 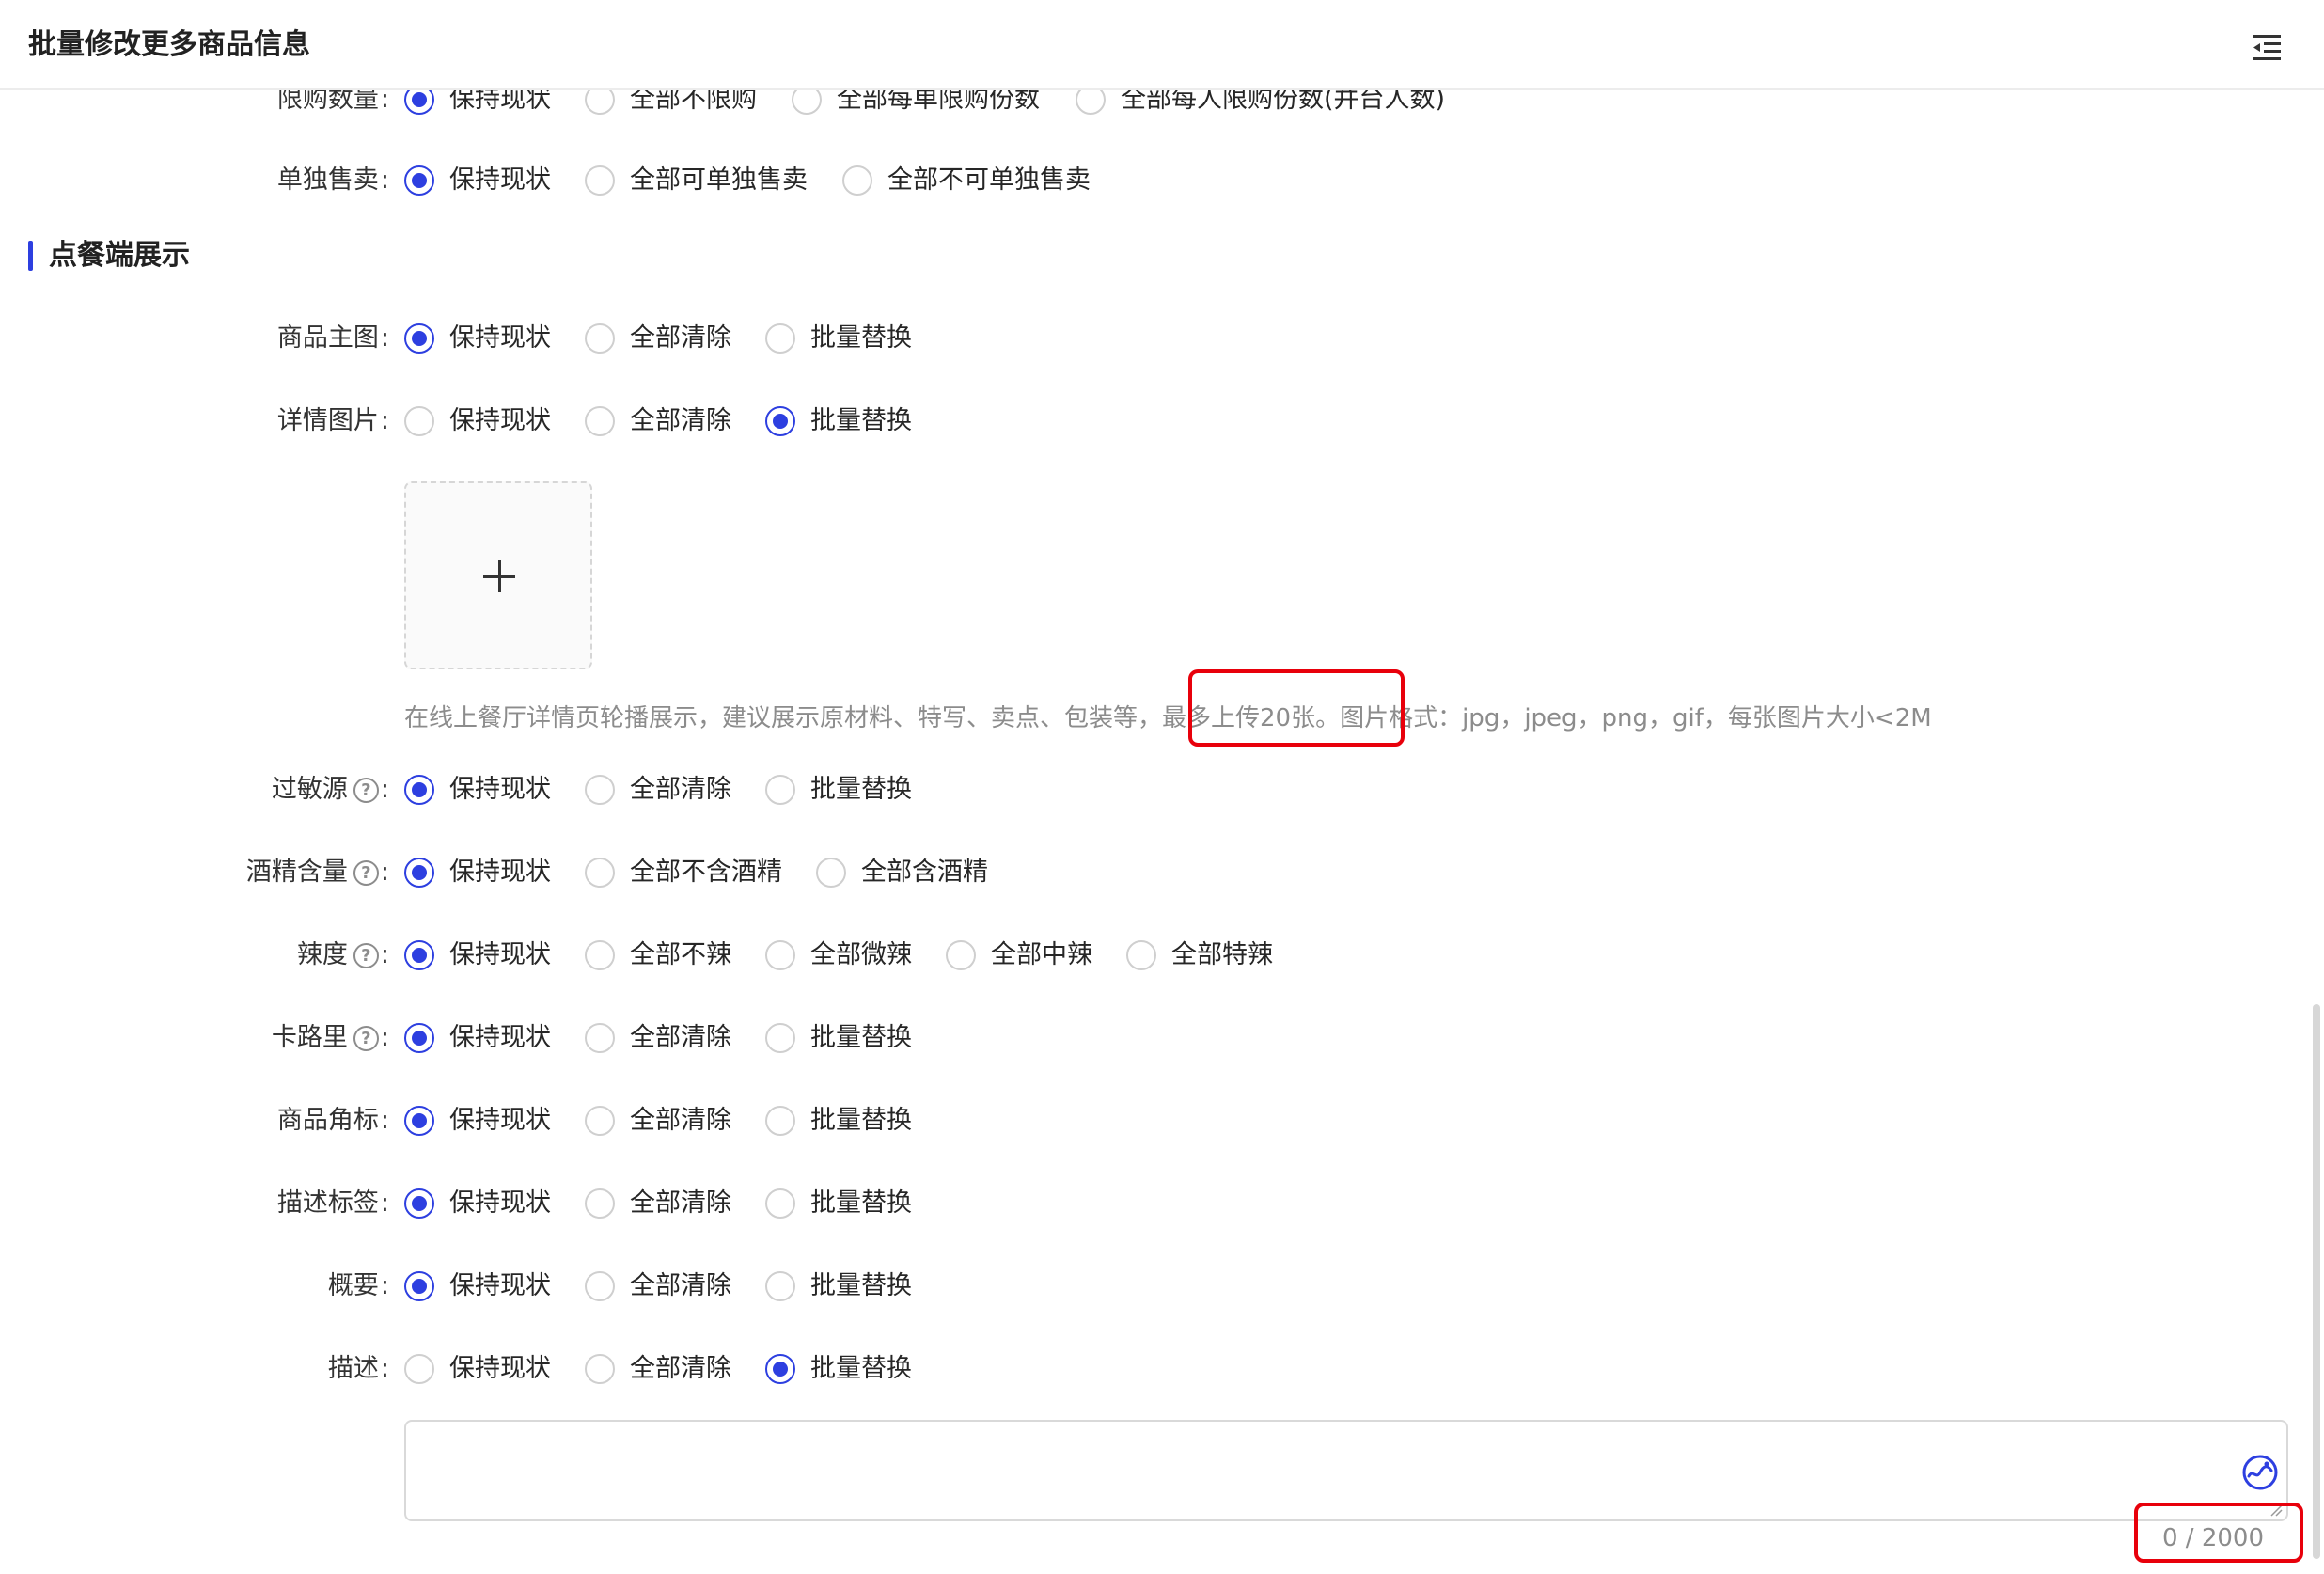 What do you see at coordinates (2316, 1281) in the screenshot?
I see `scrollbar-thumb` at bounding box center [2316, 1281].